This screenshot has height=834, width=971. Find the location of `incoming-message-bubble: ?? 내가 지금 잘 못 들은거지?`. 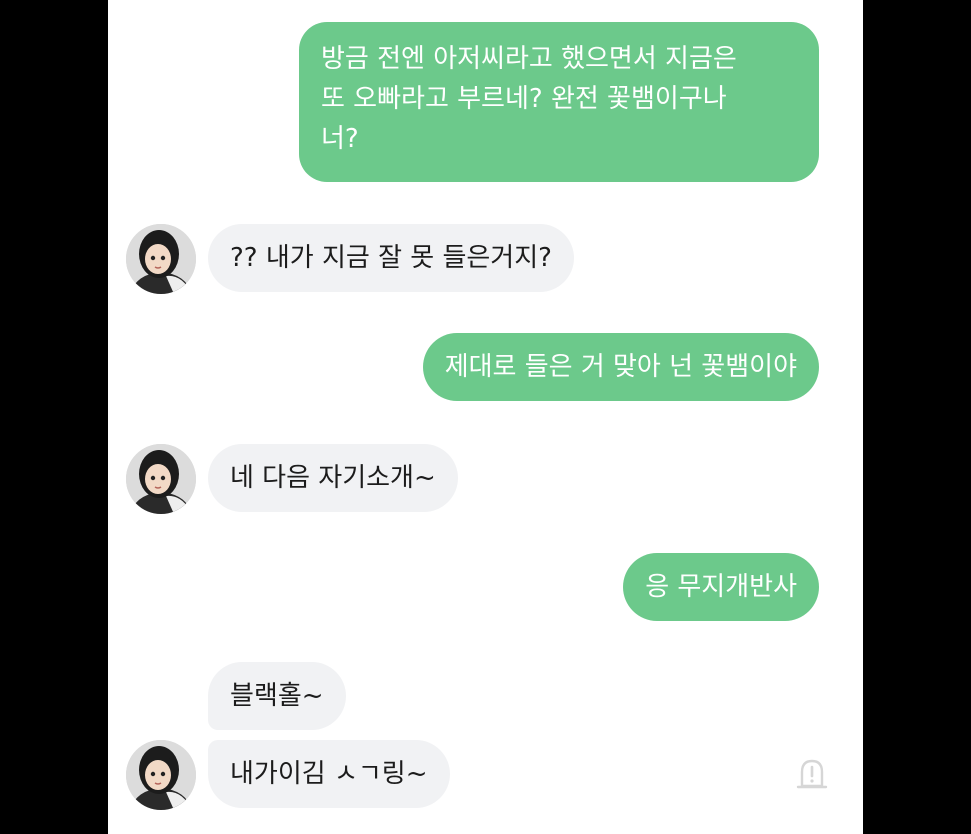

incoming-message-bubble: ?? 내가 지금 잘 못 들은거지? is located at coordinates (391, 258).